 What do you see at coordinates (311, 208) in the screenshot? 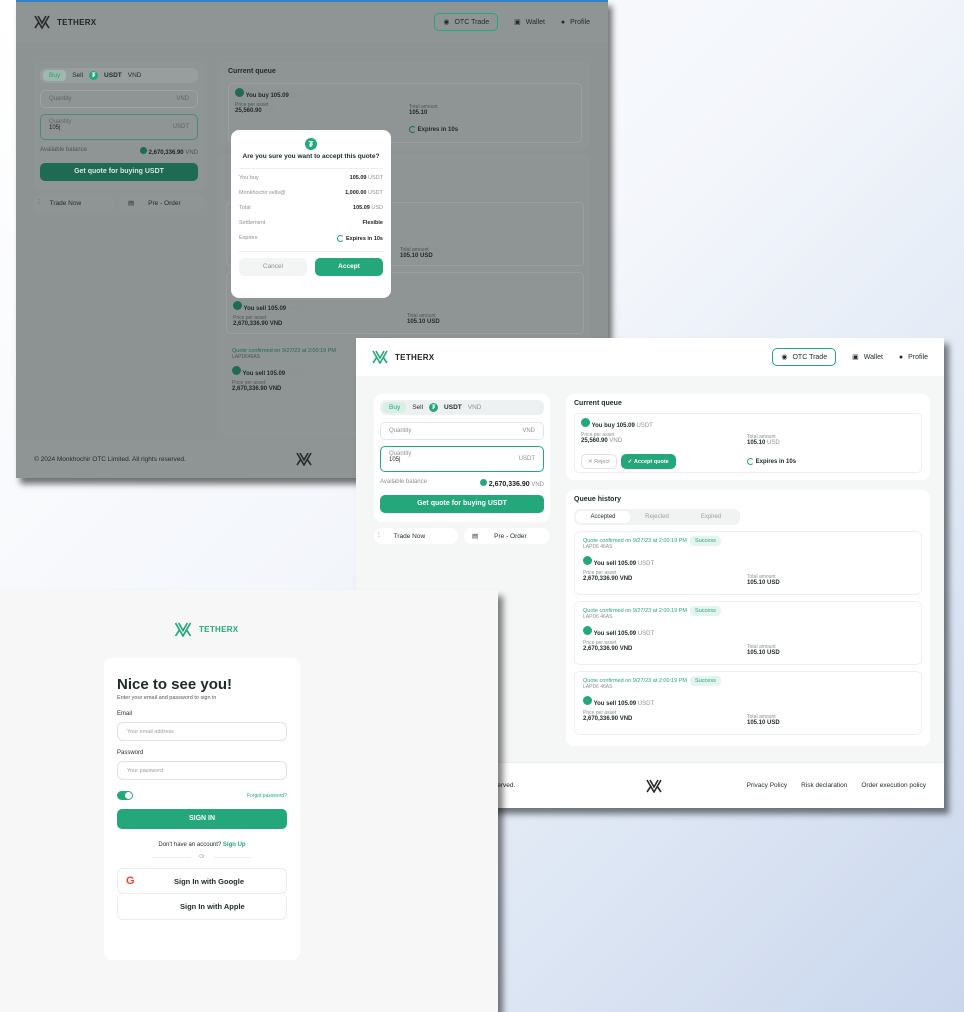
I see `modal-row: Total 105.09 USD` at bounding box center [311, 208].